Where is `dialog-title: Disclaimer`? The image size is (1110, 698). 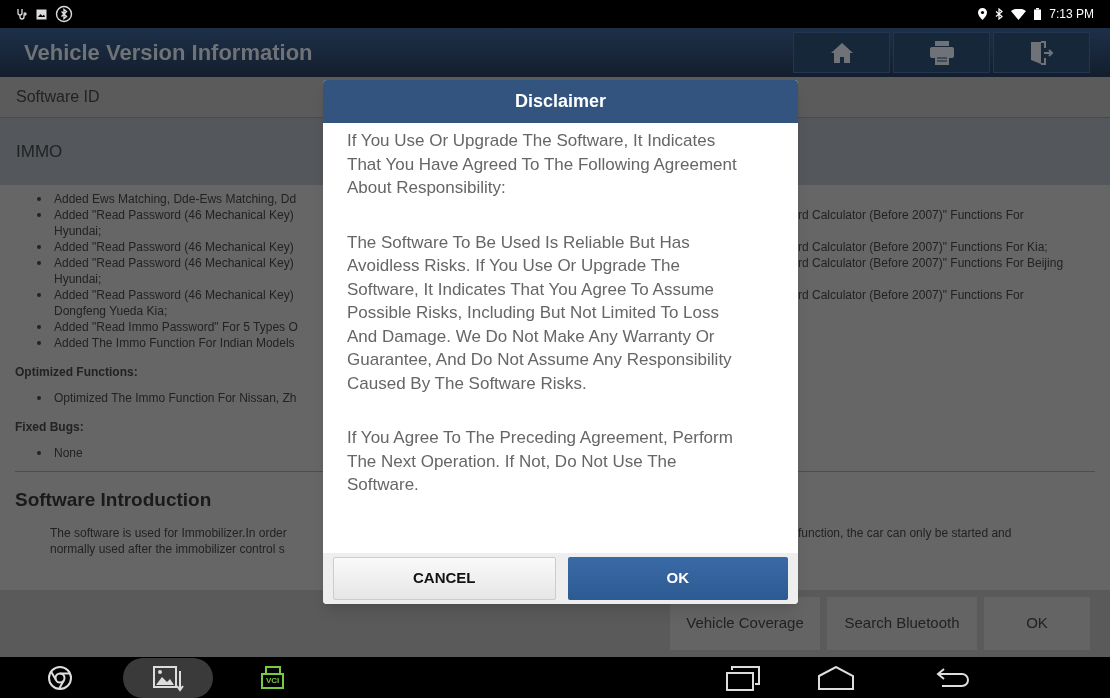
dialog-title: Disclaimer is located at coordinates (560, 101).